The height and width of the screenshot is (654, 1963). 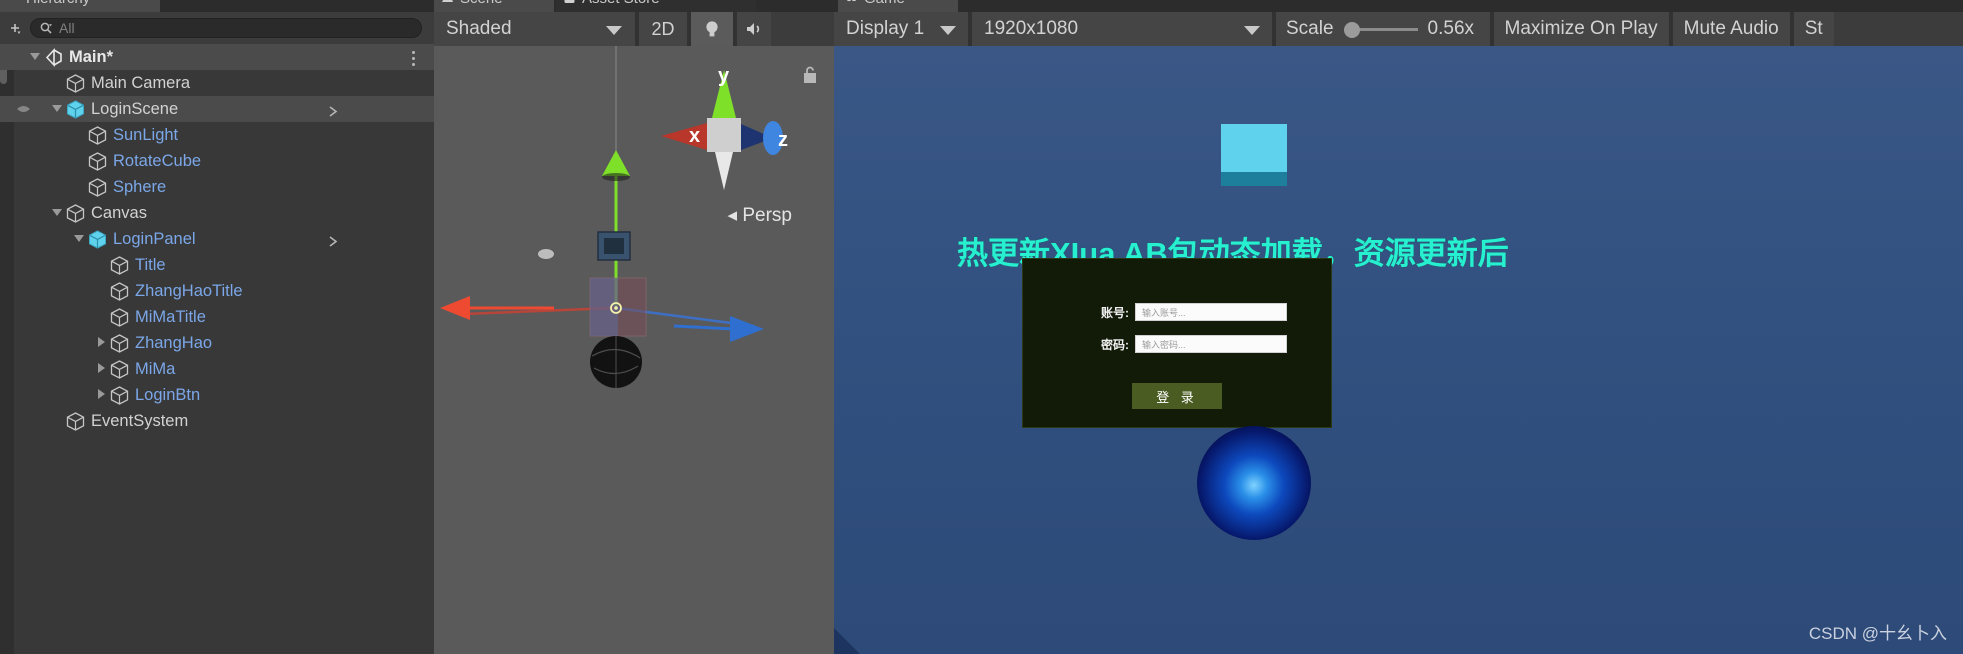 I want to click on hierarchy-item-maincamera: Main Camera, so click(x=217, y=83).